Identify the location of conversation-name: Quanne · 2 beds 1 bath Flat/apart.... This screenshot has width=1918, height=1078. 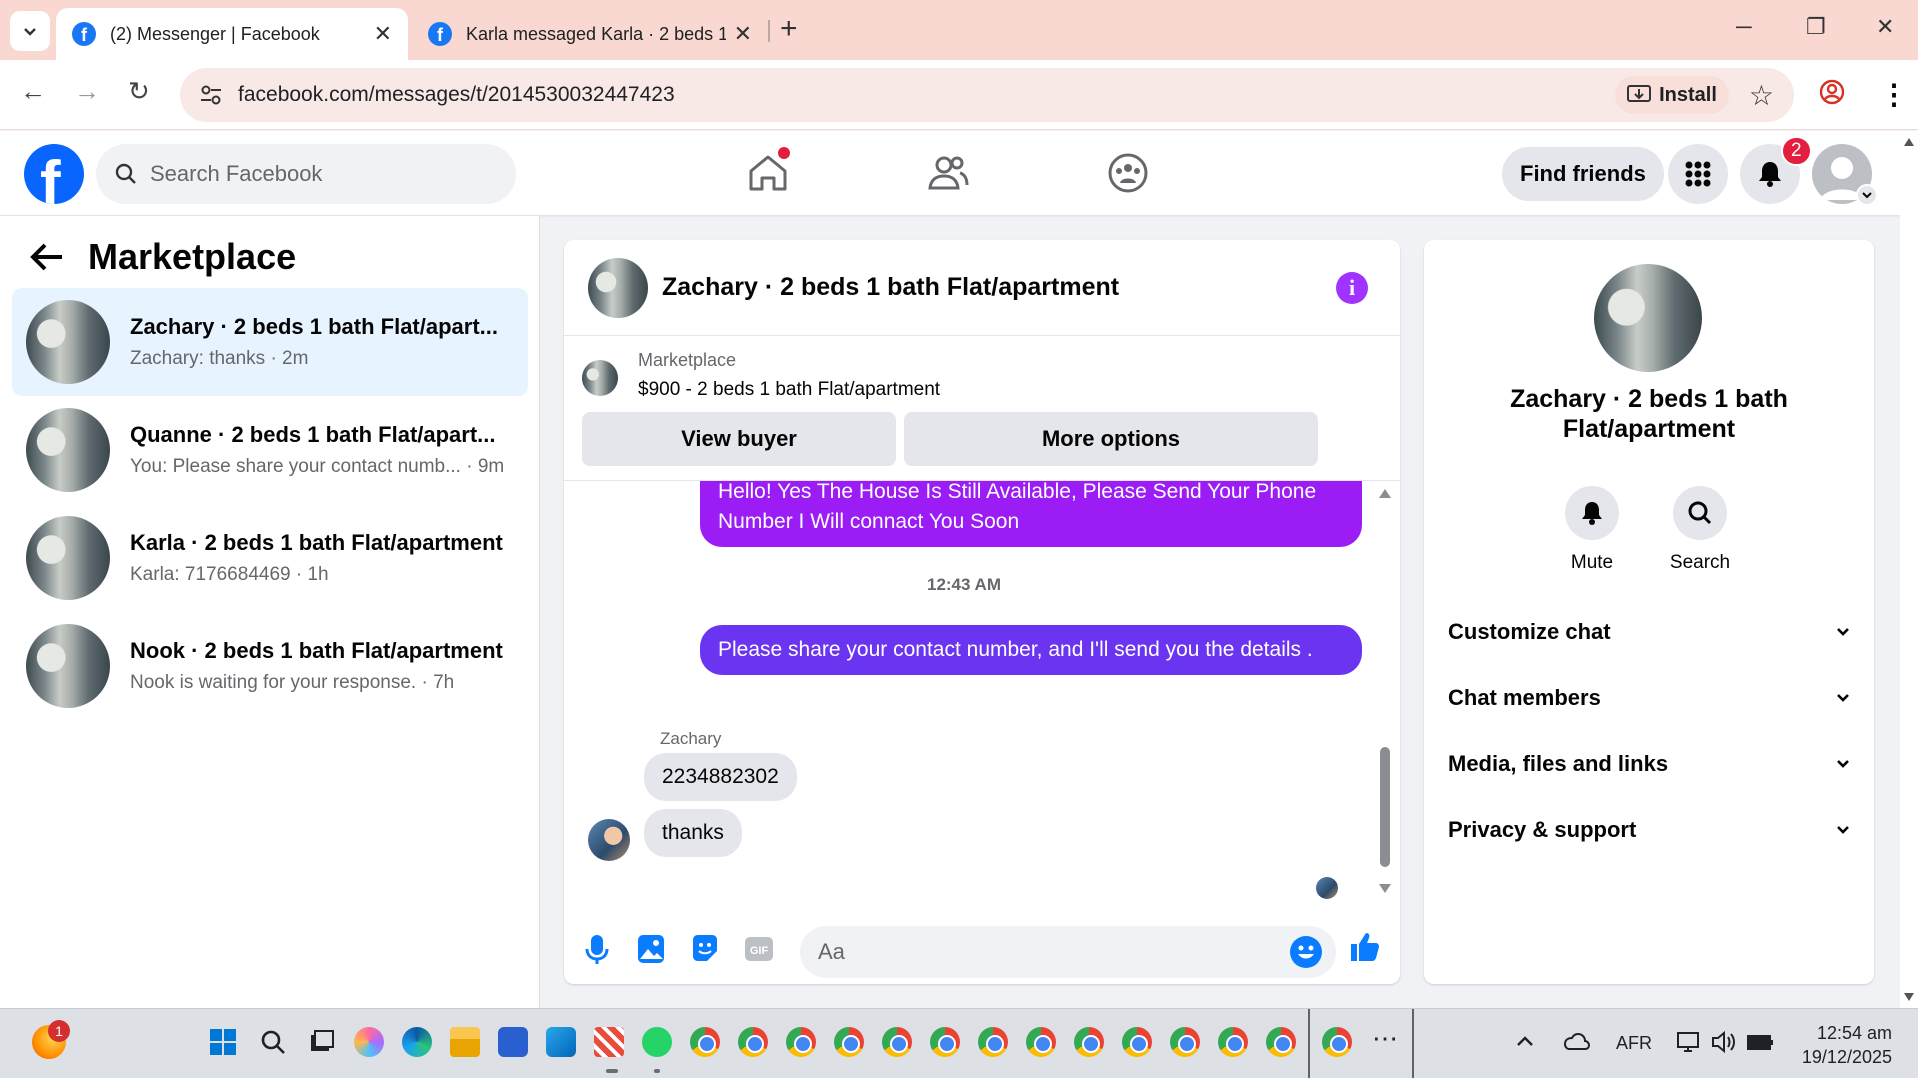
(313, 434).